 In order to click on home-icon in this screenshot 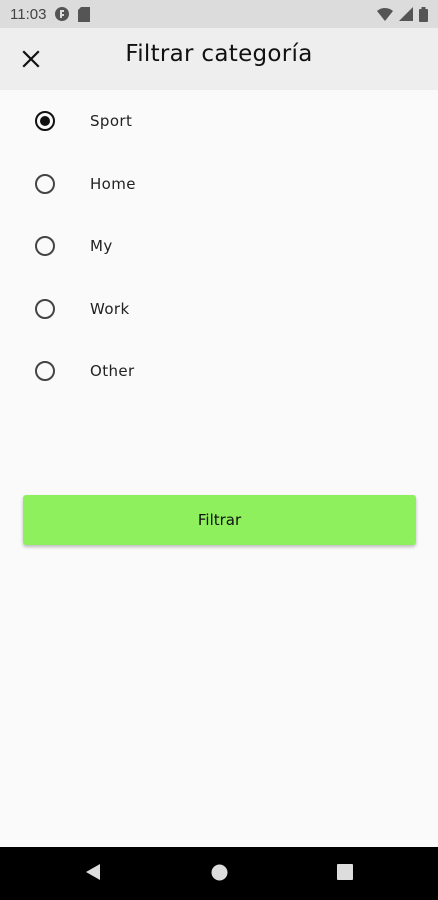, I will do `click(219, 874)`.